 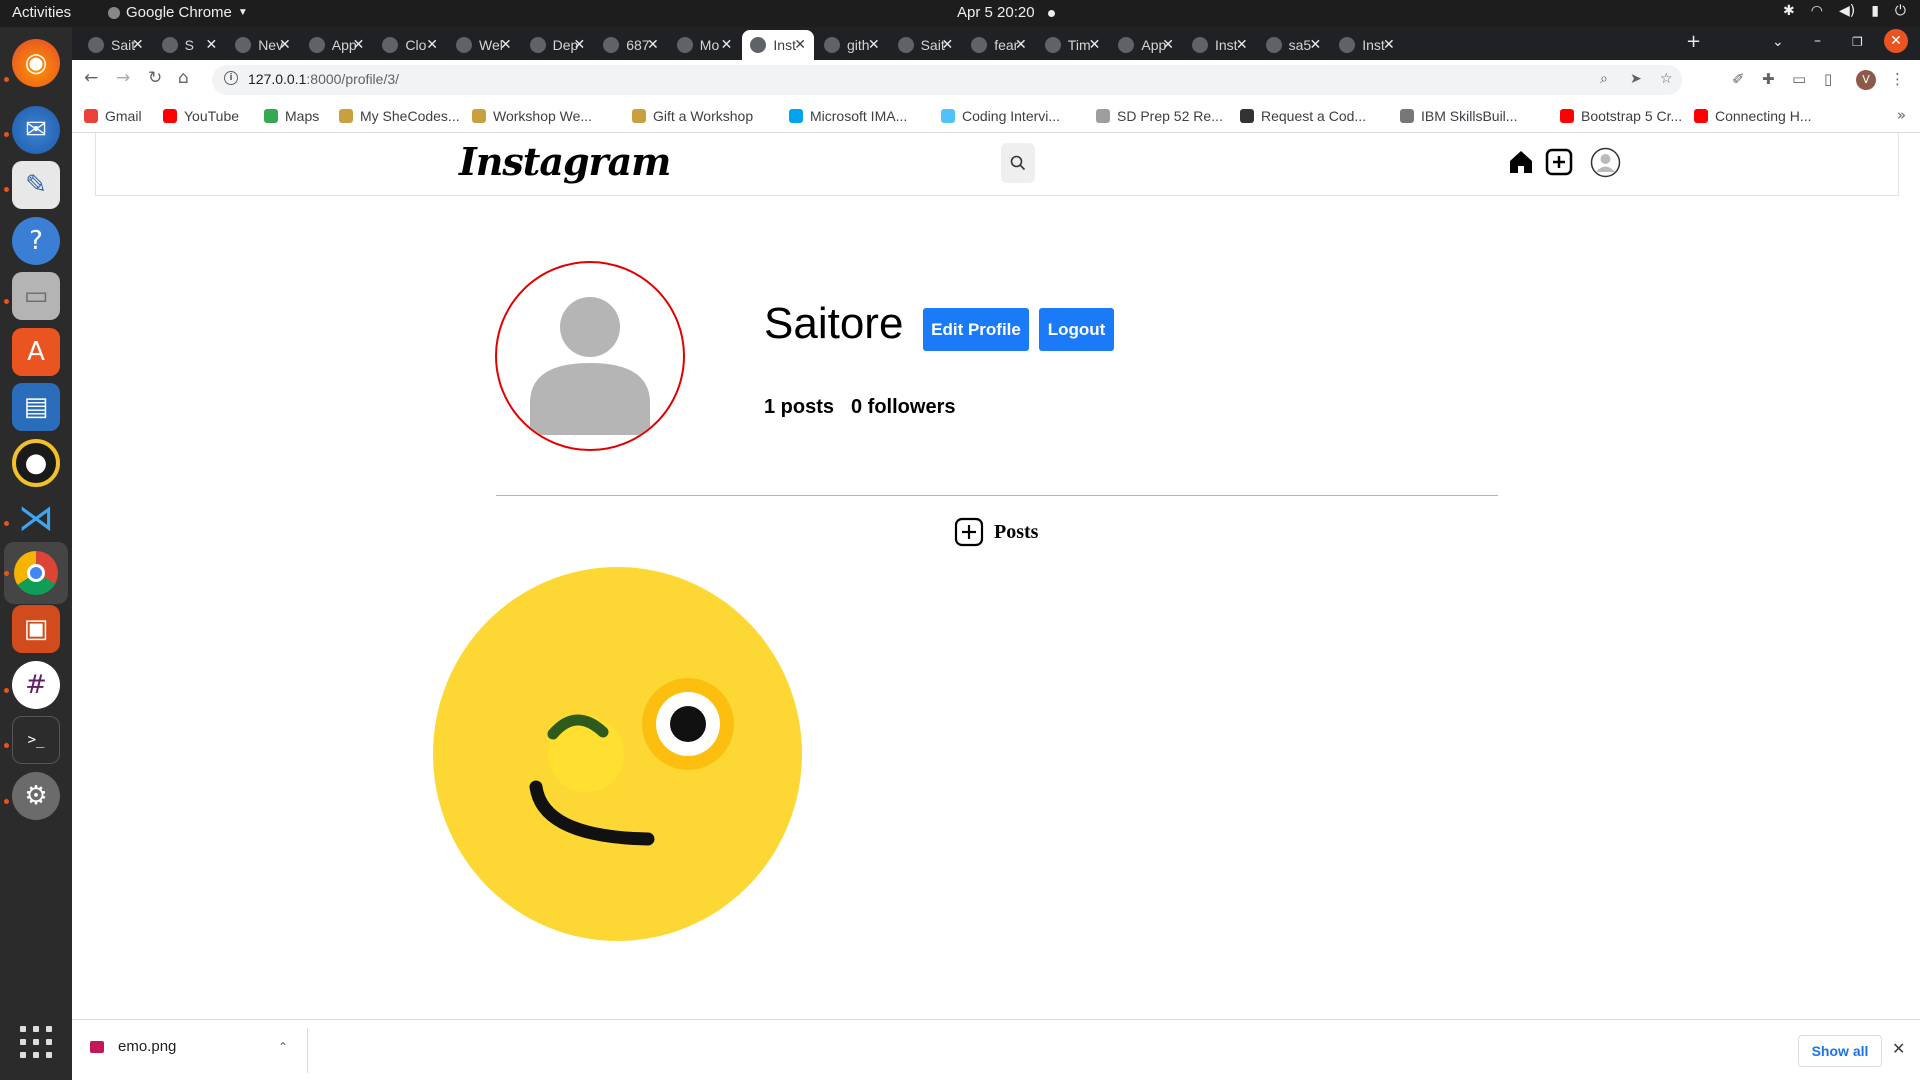 What do you see at coordinates (1900, 11) in the screenshot?
I see `power-icon: ⏻` at bounding box center [1900, 11].